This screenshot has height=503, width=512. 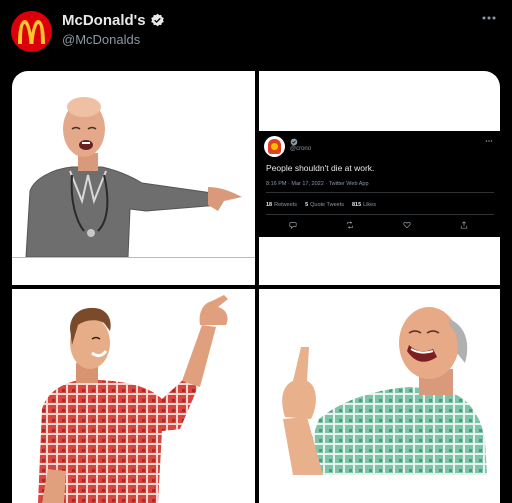 I want to click on embedded-handle: @crono, so click(x=301, y=149).